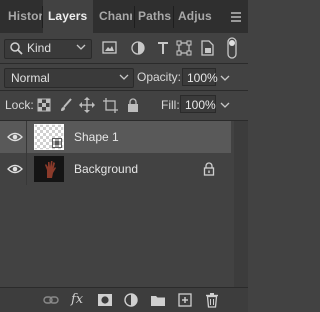 The image size is (320, 312). I want to click on filter-kind-select: Kind, so click(48, 49).